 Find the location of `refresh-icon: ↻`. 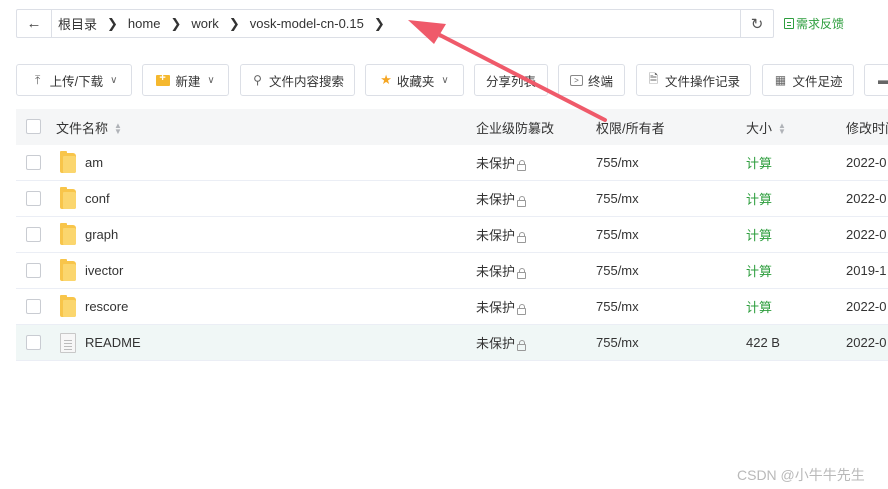

refresh-icon: ↻ is located at coordinates (757, 24).